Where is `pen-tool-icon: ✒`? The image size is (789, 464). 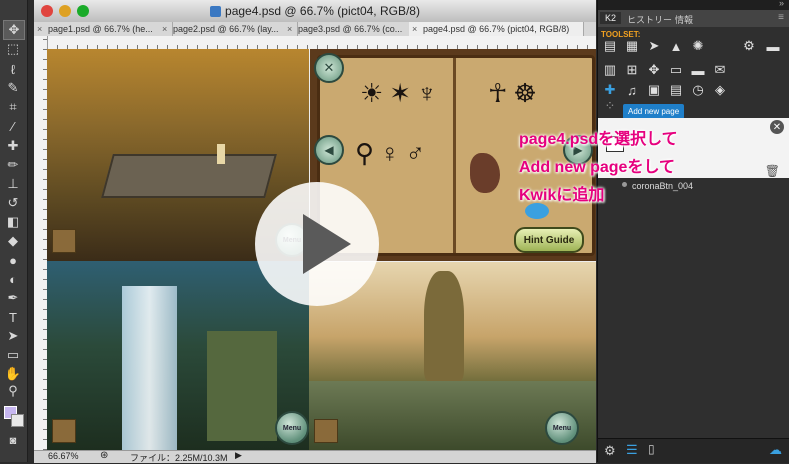 pen-tool-icon: ✒ is located at coordinates (13, 298).